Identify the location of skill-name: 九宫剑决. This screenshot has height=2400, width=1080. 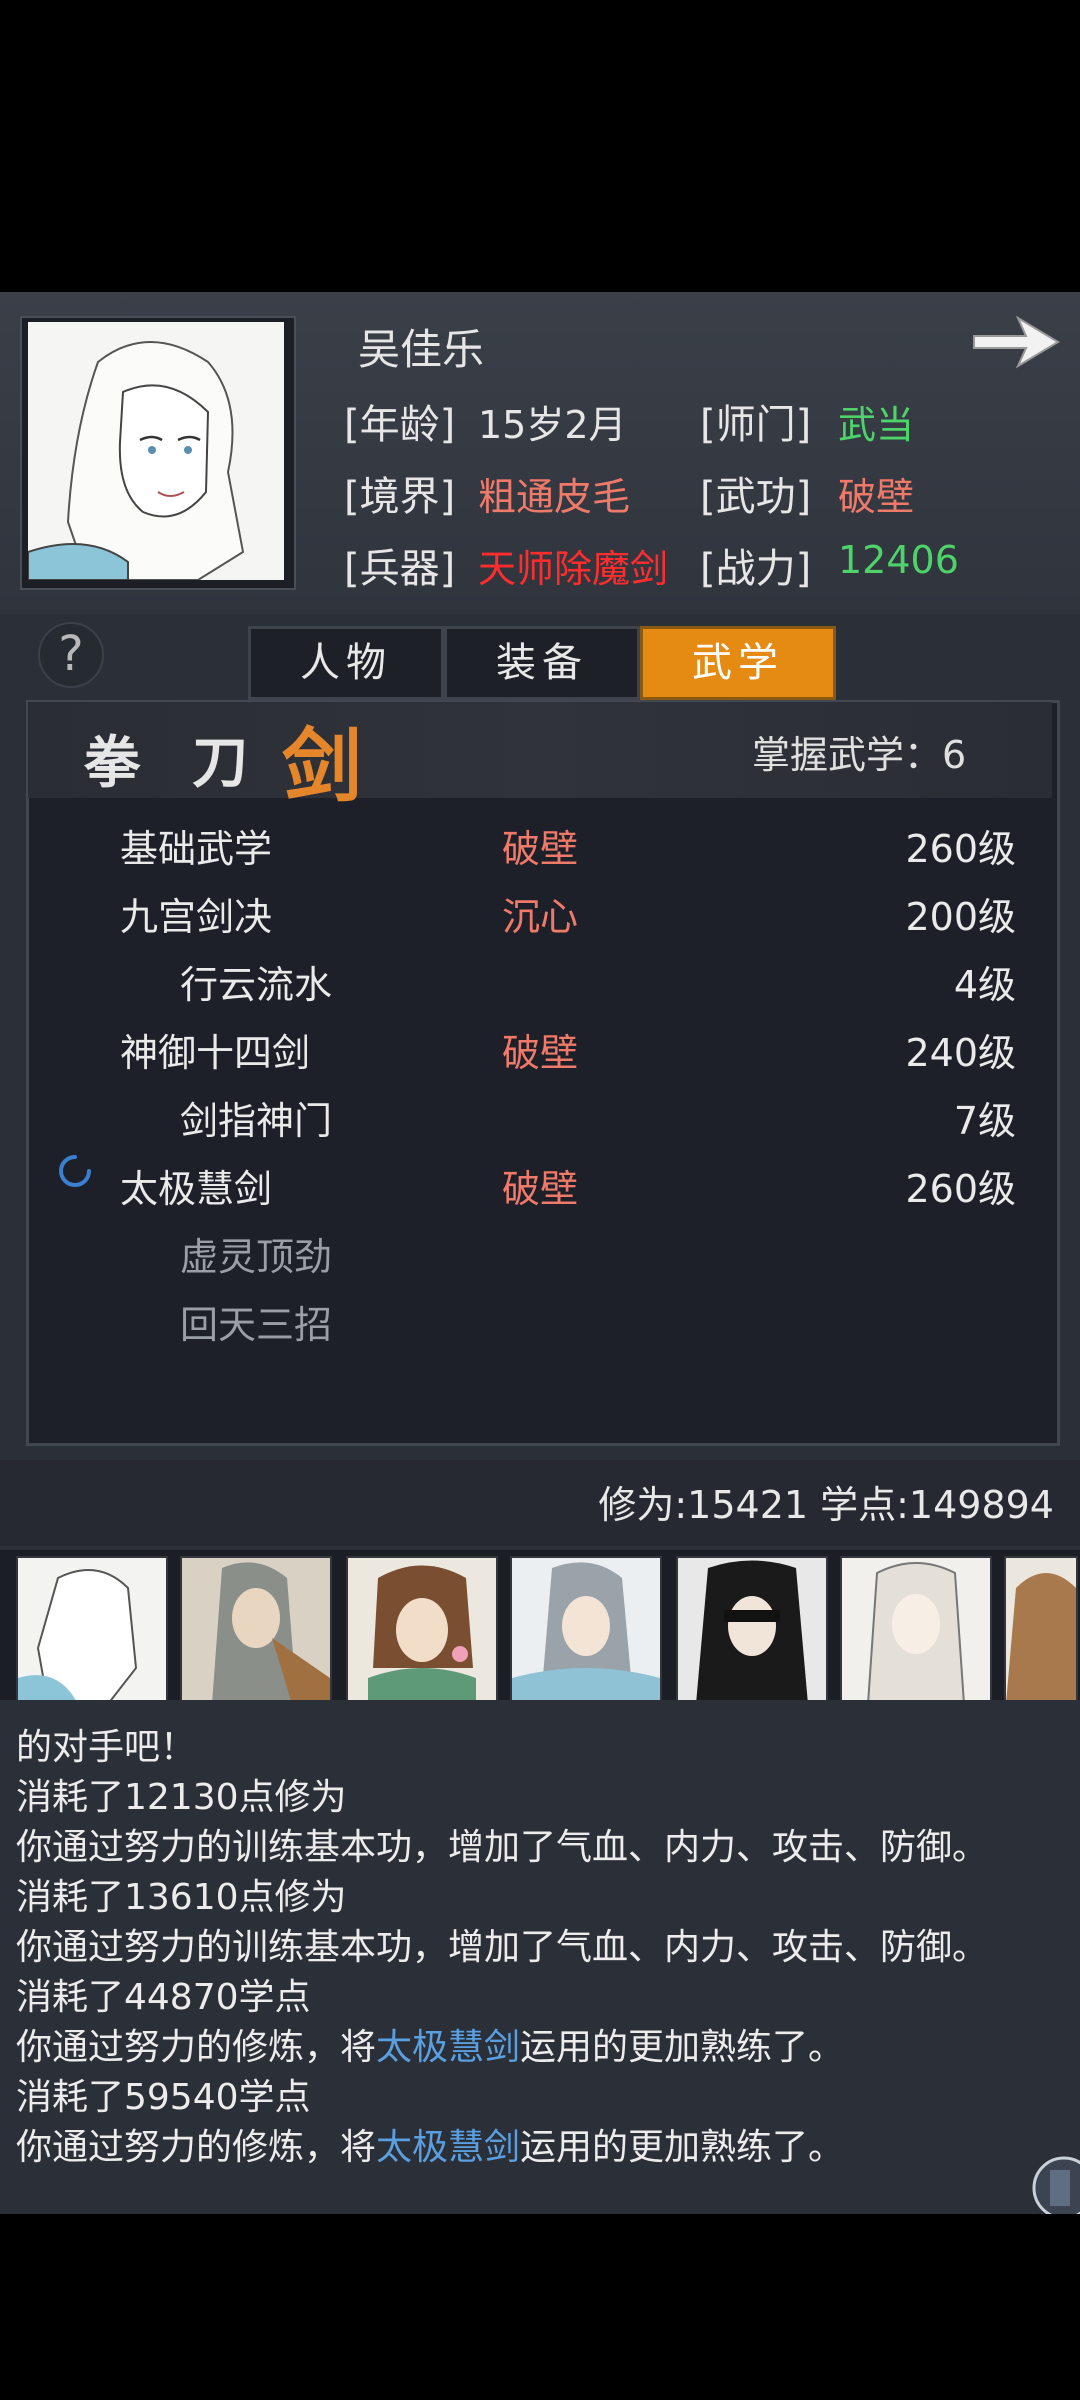
(196, 917).